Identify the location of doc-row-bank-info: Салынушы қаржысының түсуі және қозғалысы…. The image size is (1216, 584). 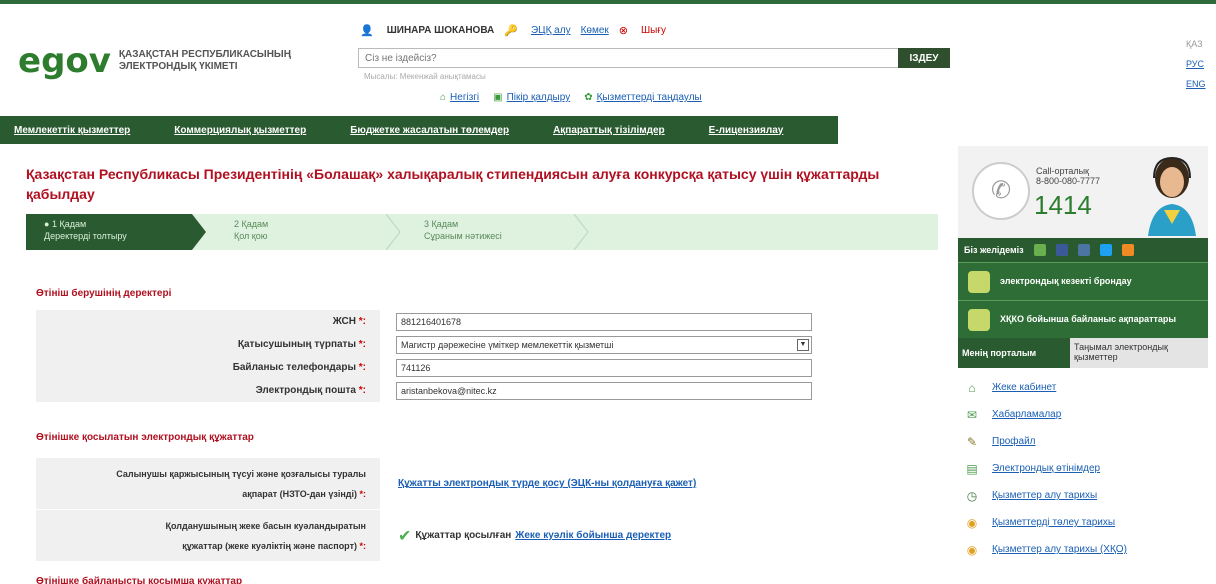
(489, 484).